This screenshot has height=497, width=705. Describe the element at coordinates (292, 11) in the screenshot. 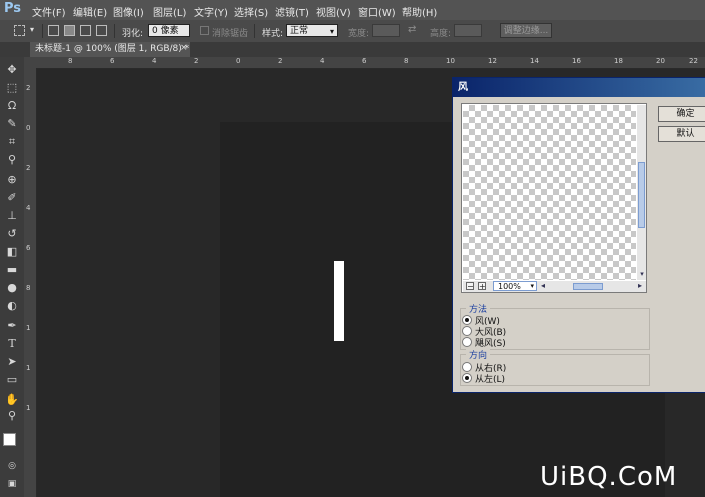

I see `menu-filter: 滤镜(T)` at that location.